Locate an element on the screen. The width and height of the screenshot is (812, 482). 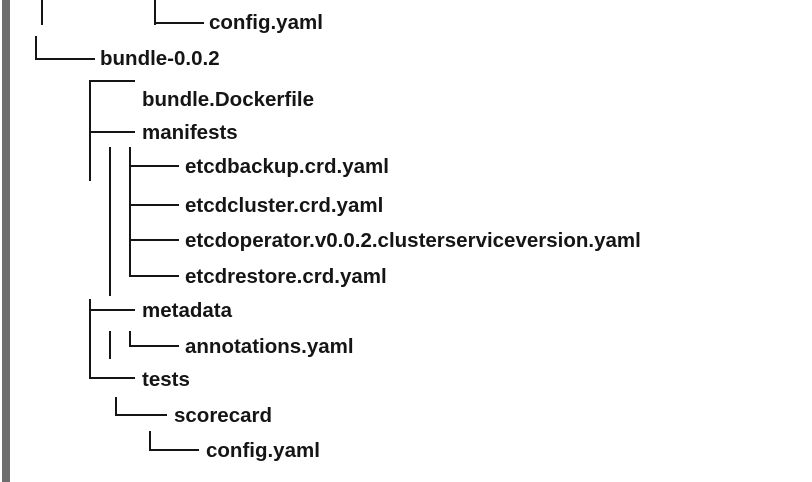
tree-entry-tests: tests is located at coordinates (166, 379).